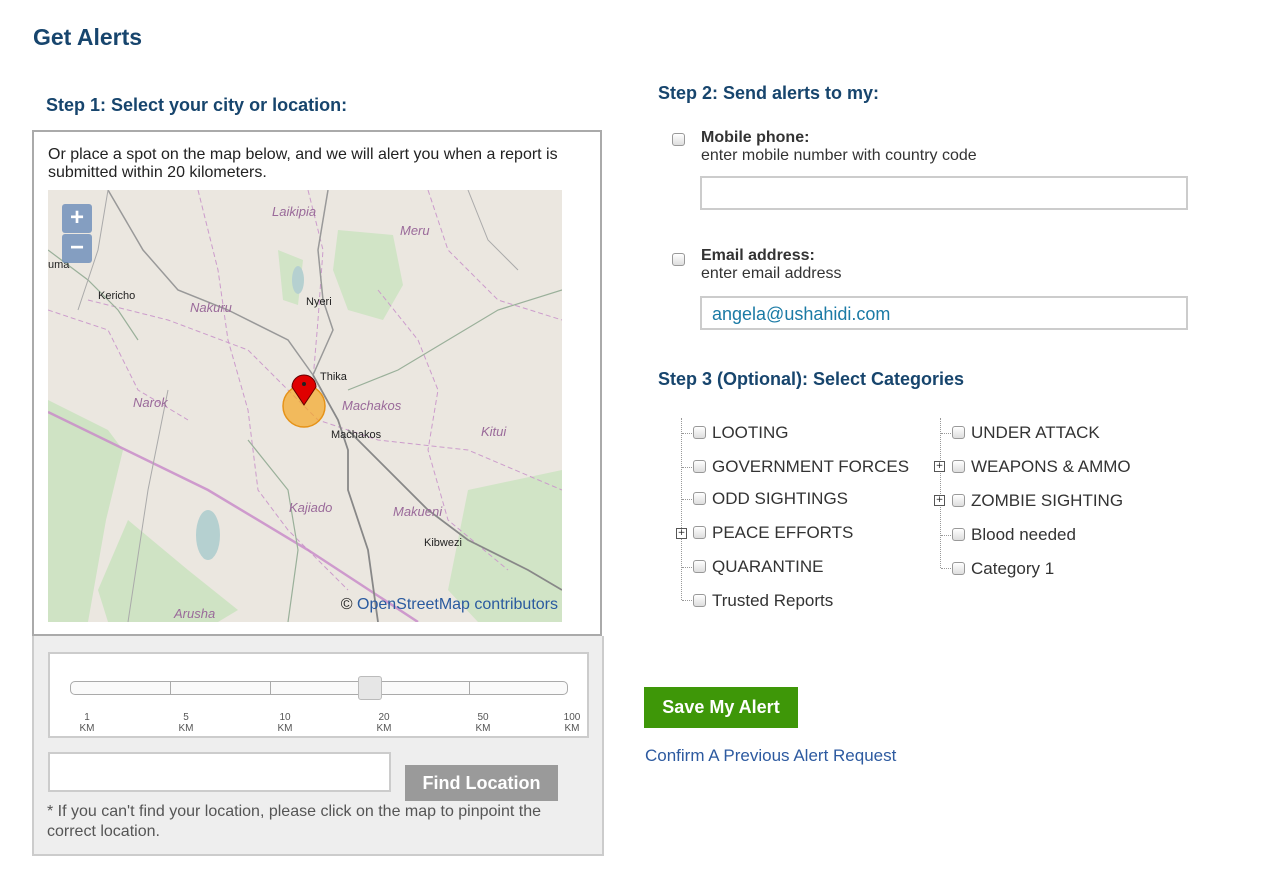 The image size is (1278, 882). I want to click on category-item: QUARANTINE, so click(758, 567).